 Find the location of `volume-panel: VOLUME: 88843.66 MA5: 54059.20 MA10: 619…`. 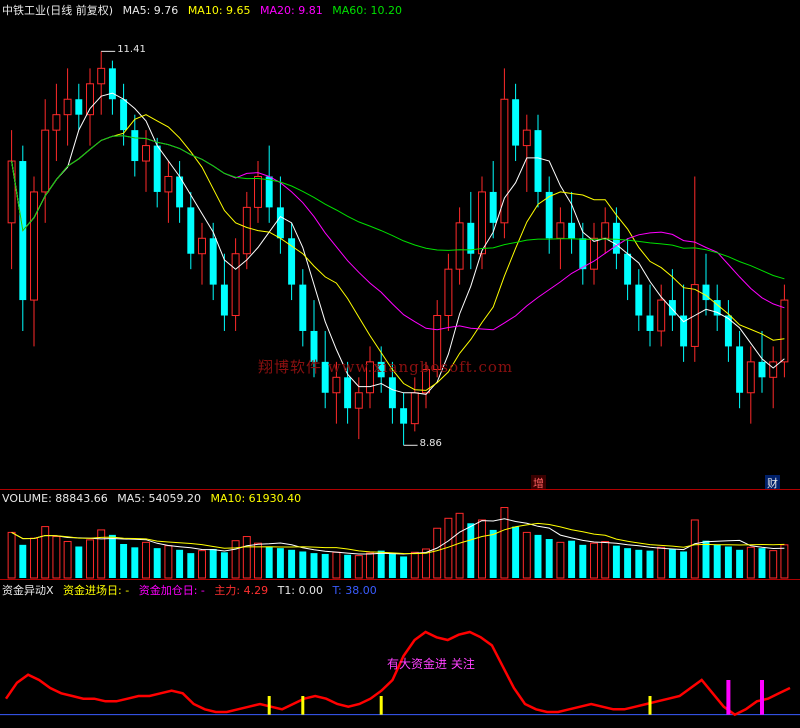

volume-panel: VOLUME: 88843.66 MA5: 54059.20 MA10: 619… is located at coordinates (400, 535).